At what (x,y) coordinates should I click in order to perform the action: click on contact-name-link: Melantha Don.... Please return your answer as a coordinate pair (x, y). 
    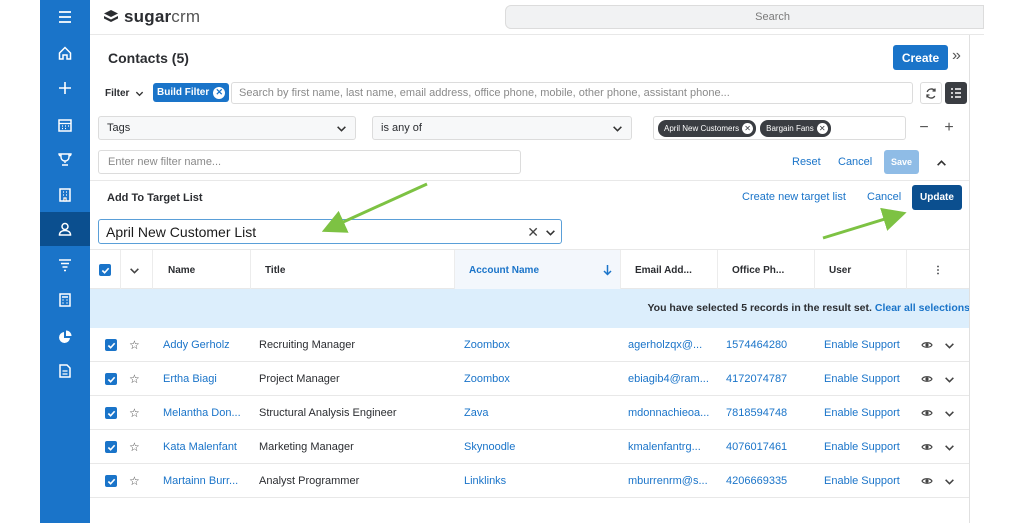
    Looking at the image, I should click on (202, 413).